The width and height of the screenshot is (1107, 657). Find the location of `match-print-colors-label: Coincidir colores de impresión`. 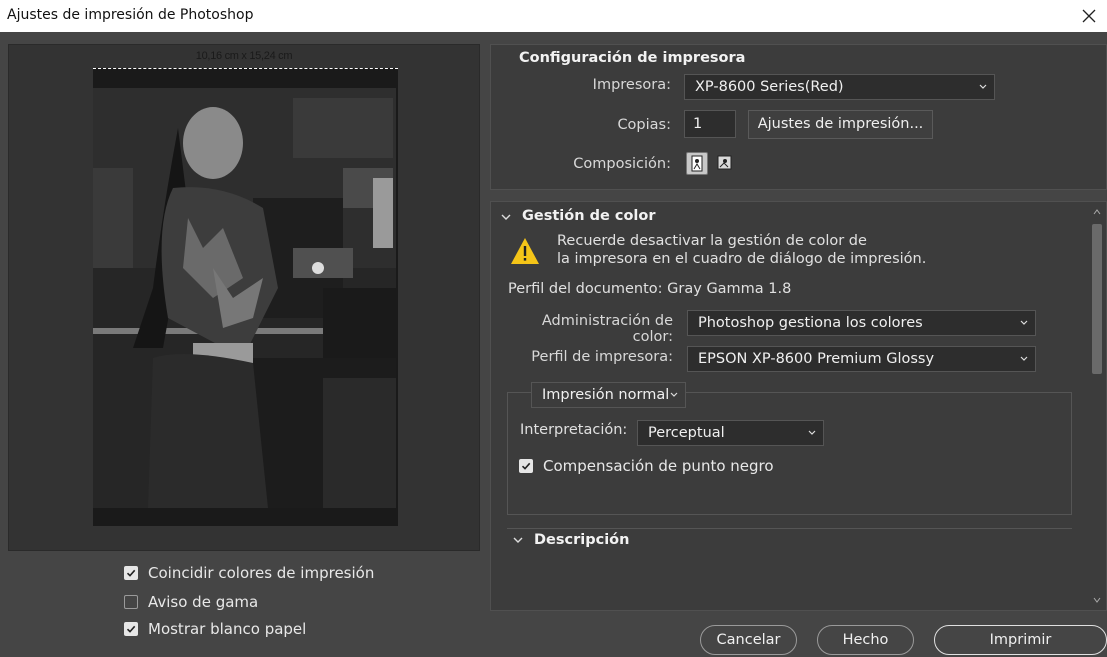

match-print-colors-label: Coincidir colores de impresión is located at coordinates (261, 573).